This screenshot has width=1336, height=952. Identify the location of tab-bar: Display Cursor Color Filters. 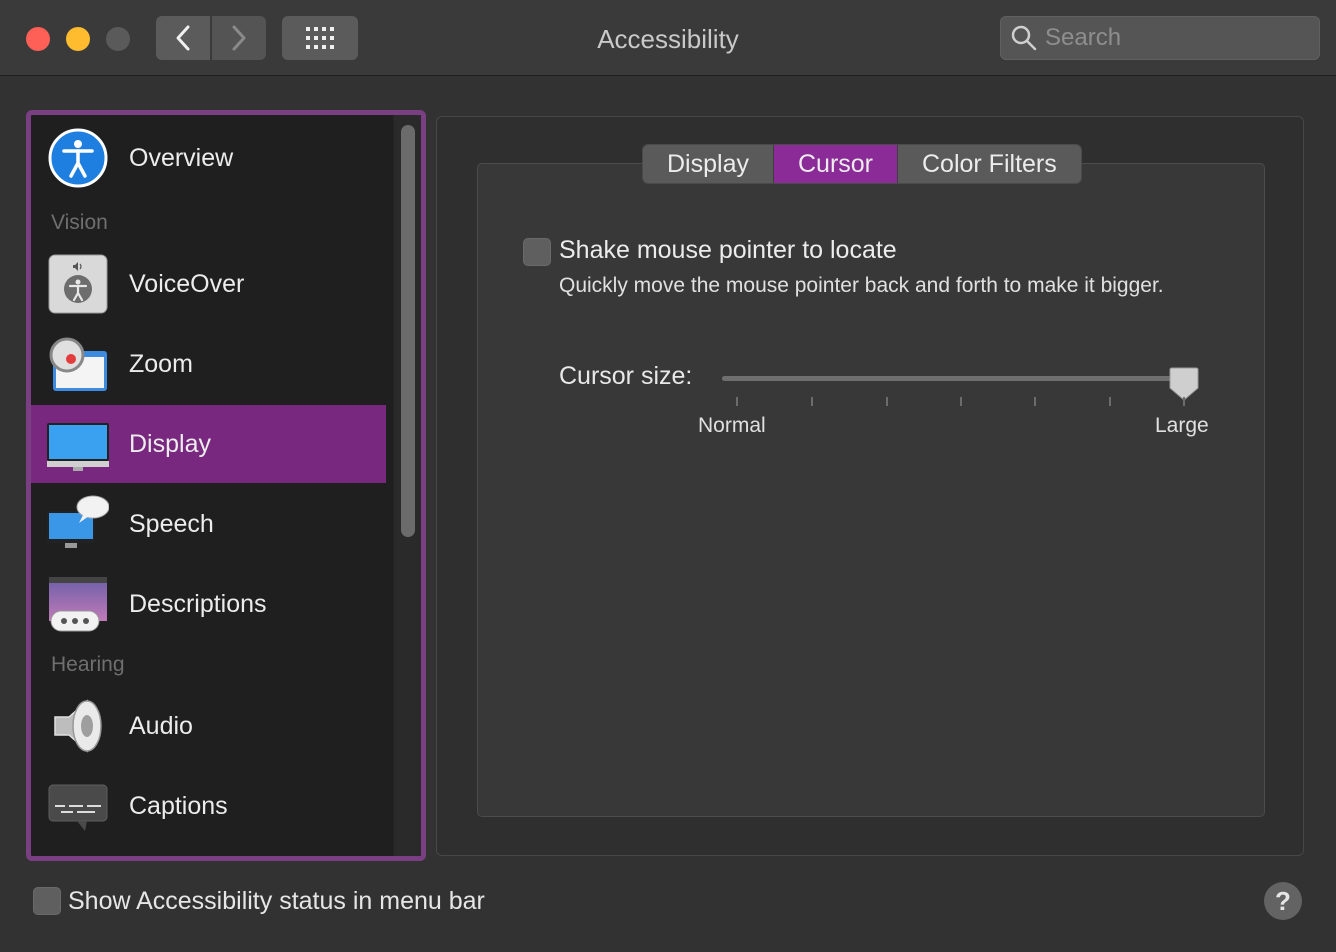
(862, 164).